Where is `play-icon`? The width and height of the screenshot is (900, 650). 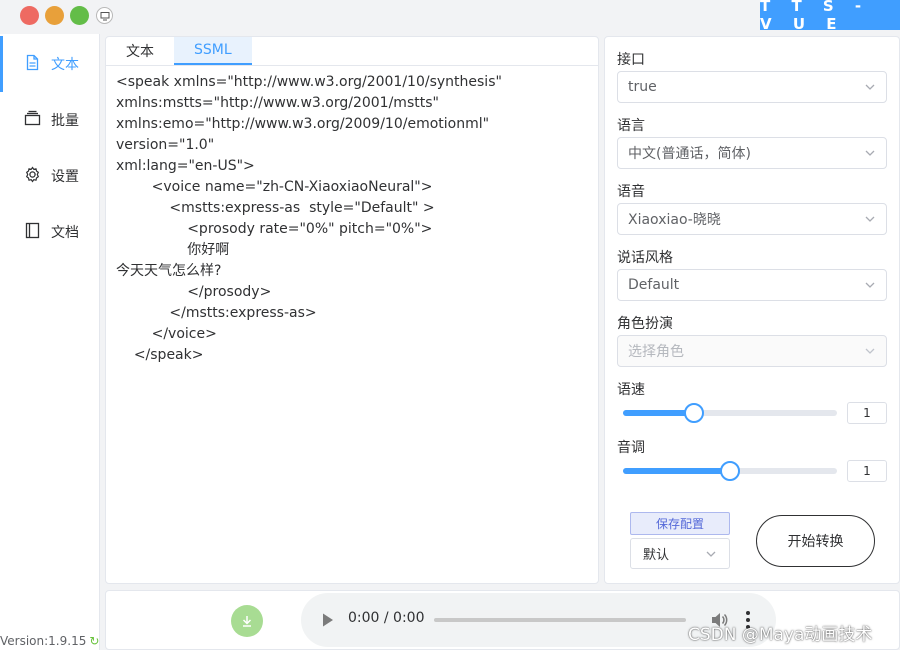 play-icon is located at coordinates (328, 620).